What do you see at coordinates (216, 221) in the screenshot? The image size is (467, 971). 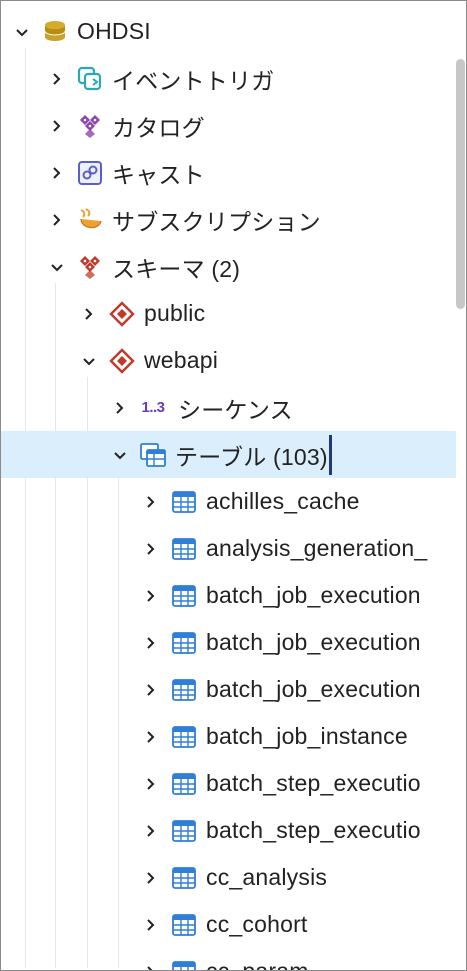 I see `tree-node-label: サブスクリプション` at bounding box center [216, 221].